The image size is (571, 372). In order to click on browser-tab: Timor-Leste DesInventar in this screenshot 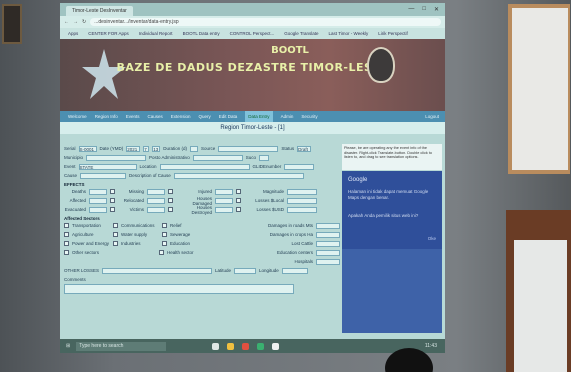, I will do `click(99, 11)`.